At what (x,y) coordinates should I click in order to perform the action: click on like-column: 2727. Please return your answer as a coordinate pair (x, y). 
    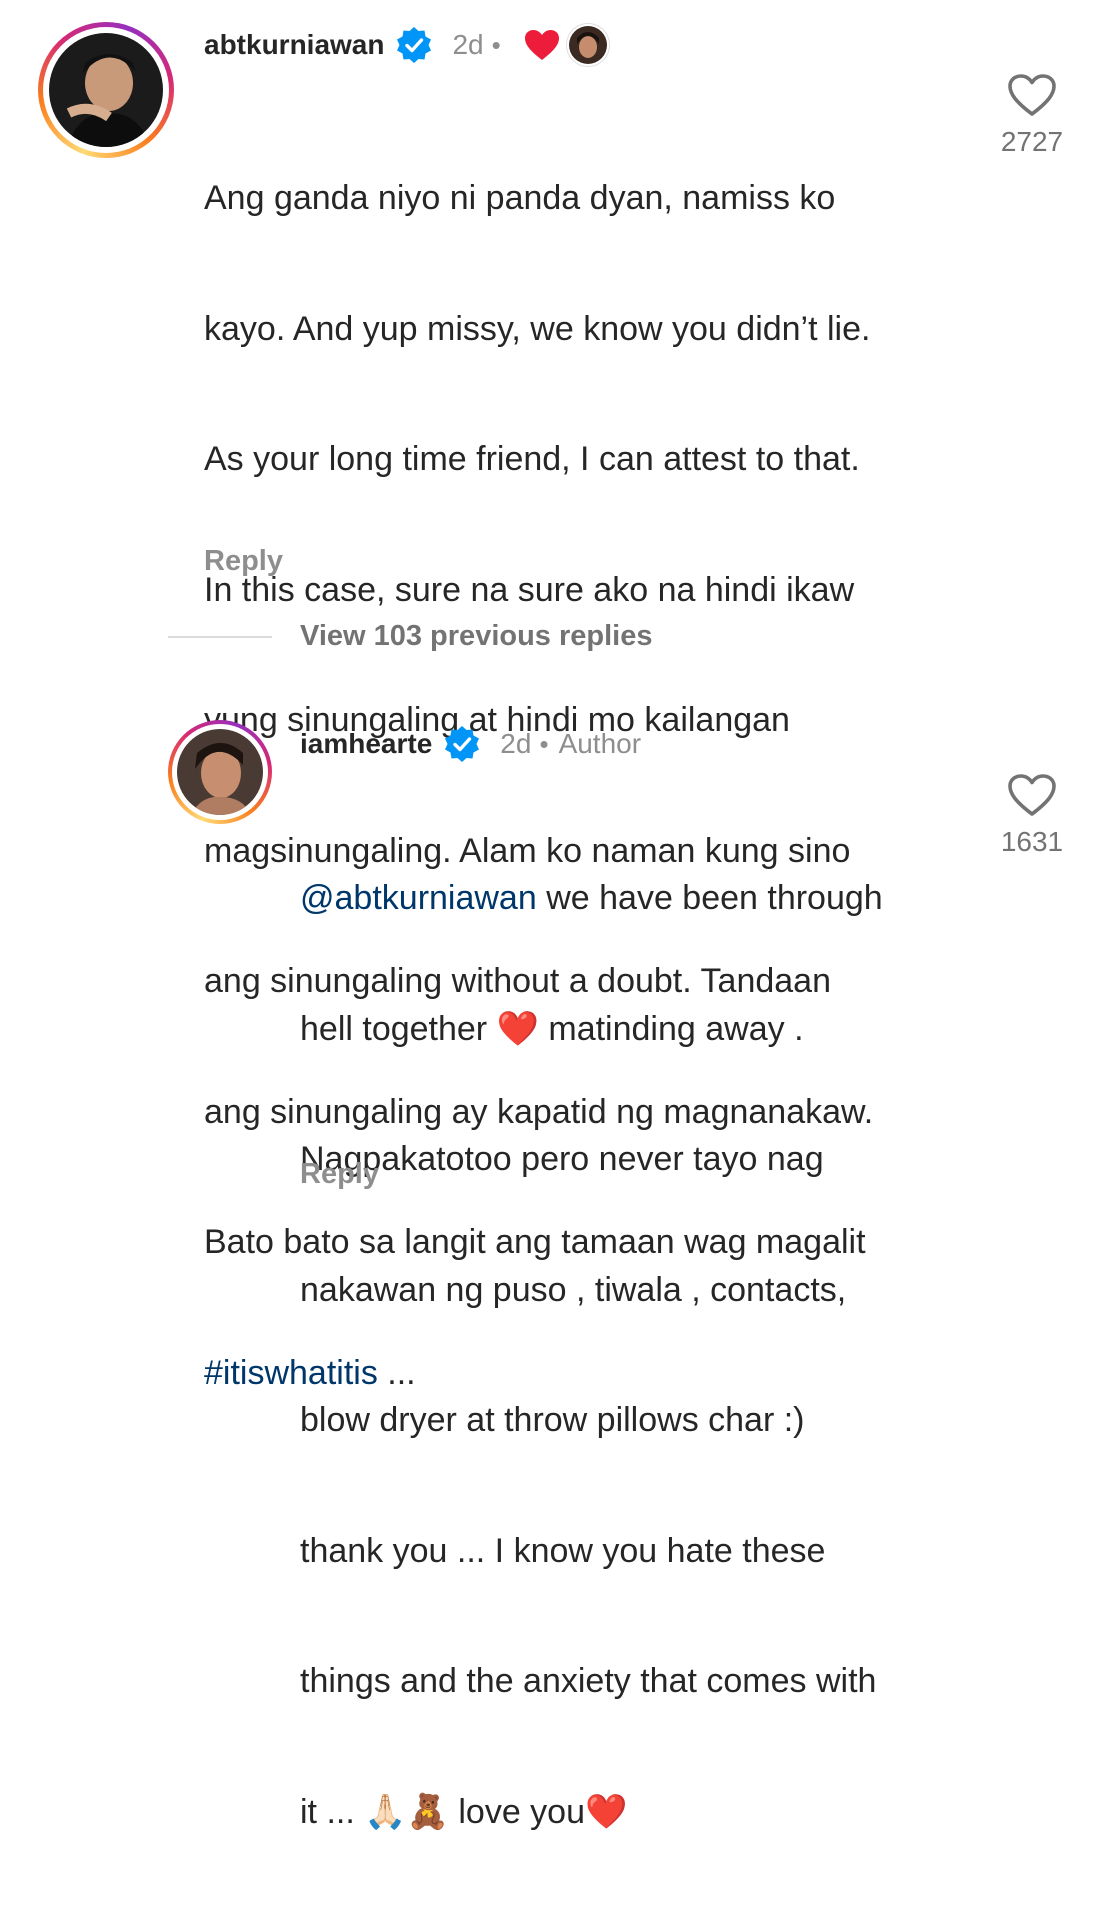
    Looking at the image, I should click on (1032, 115).